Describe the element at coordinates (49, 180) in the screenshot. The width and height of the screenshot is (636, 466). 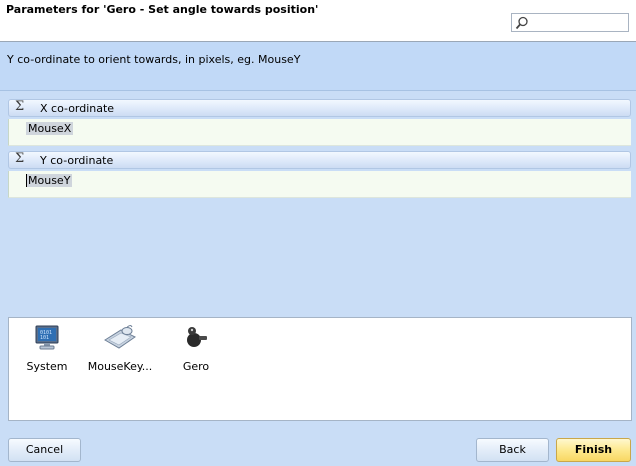
I see `param-value-y-text: MouseY` at that location.